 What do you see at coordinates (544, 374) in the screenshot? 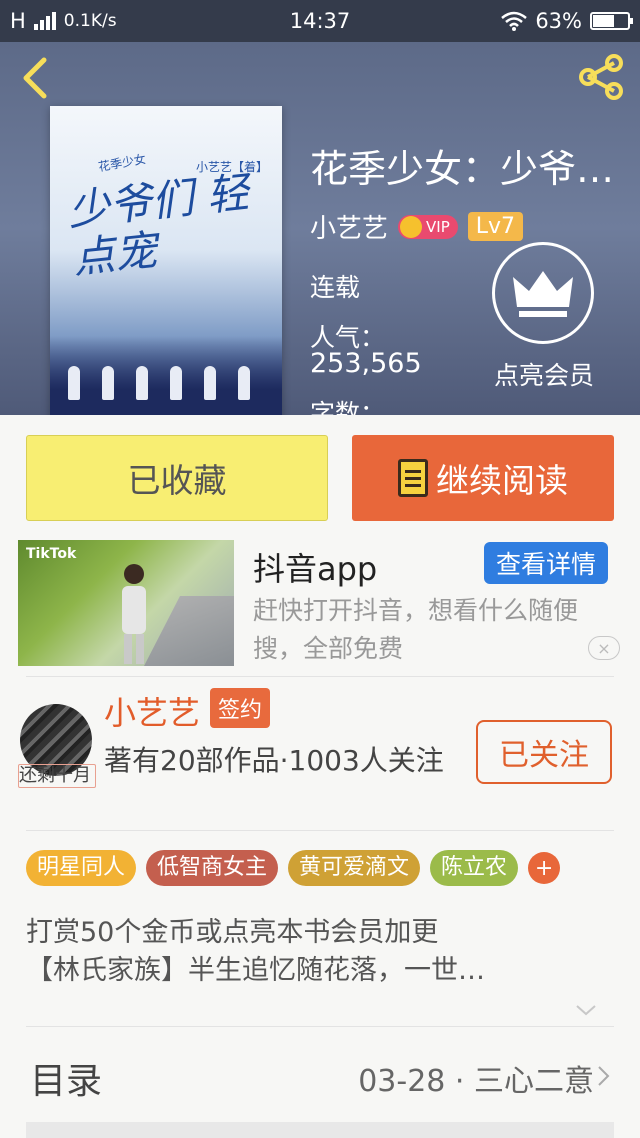
I see `member-label: 点亮会员` at bounding box center [544, 374].